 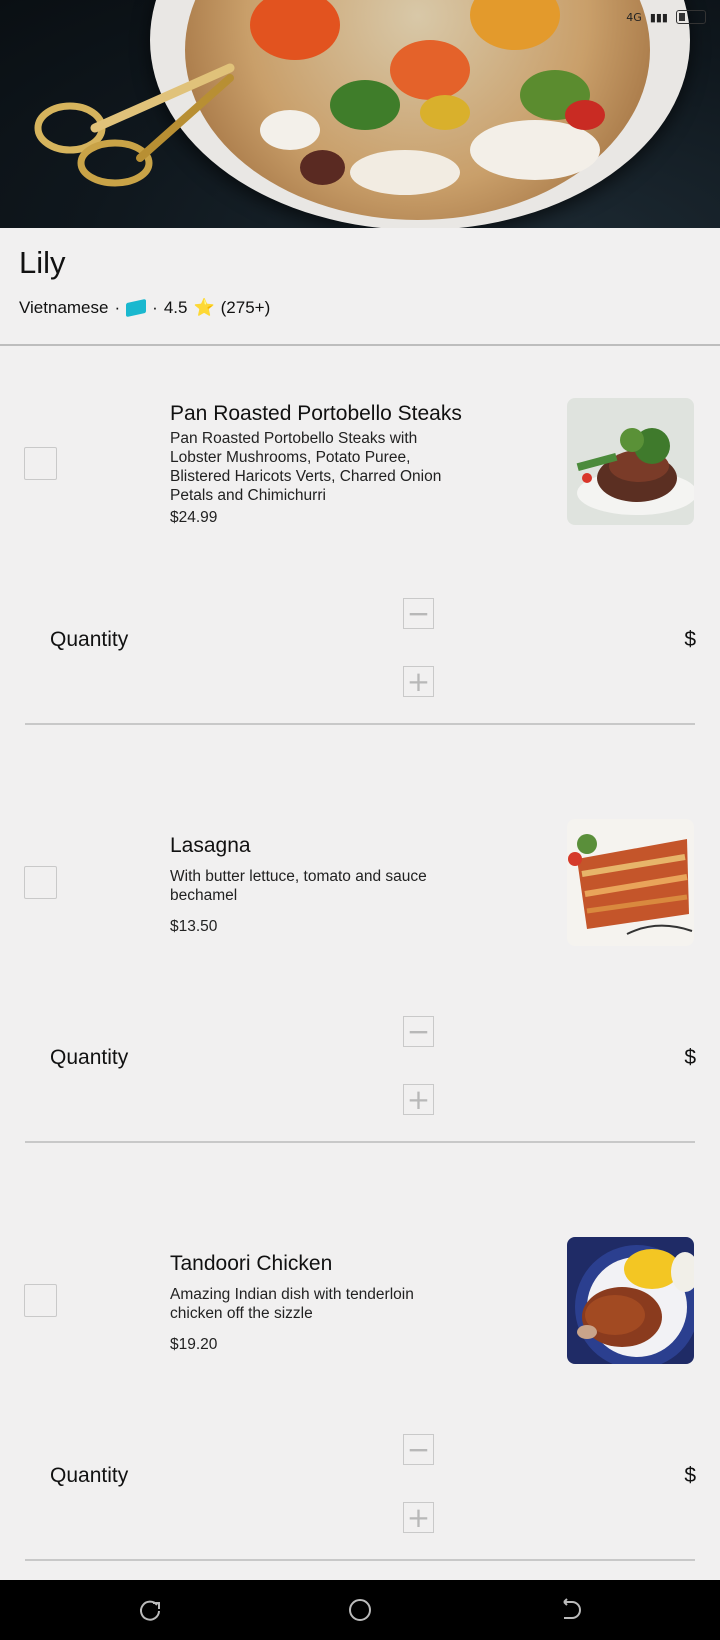 What do you see at coordinates (251, 1263) in the screenshot?
I see `item-title: Tandoori Chicken` at bounding box center [251, 1263].